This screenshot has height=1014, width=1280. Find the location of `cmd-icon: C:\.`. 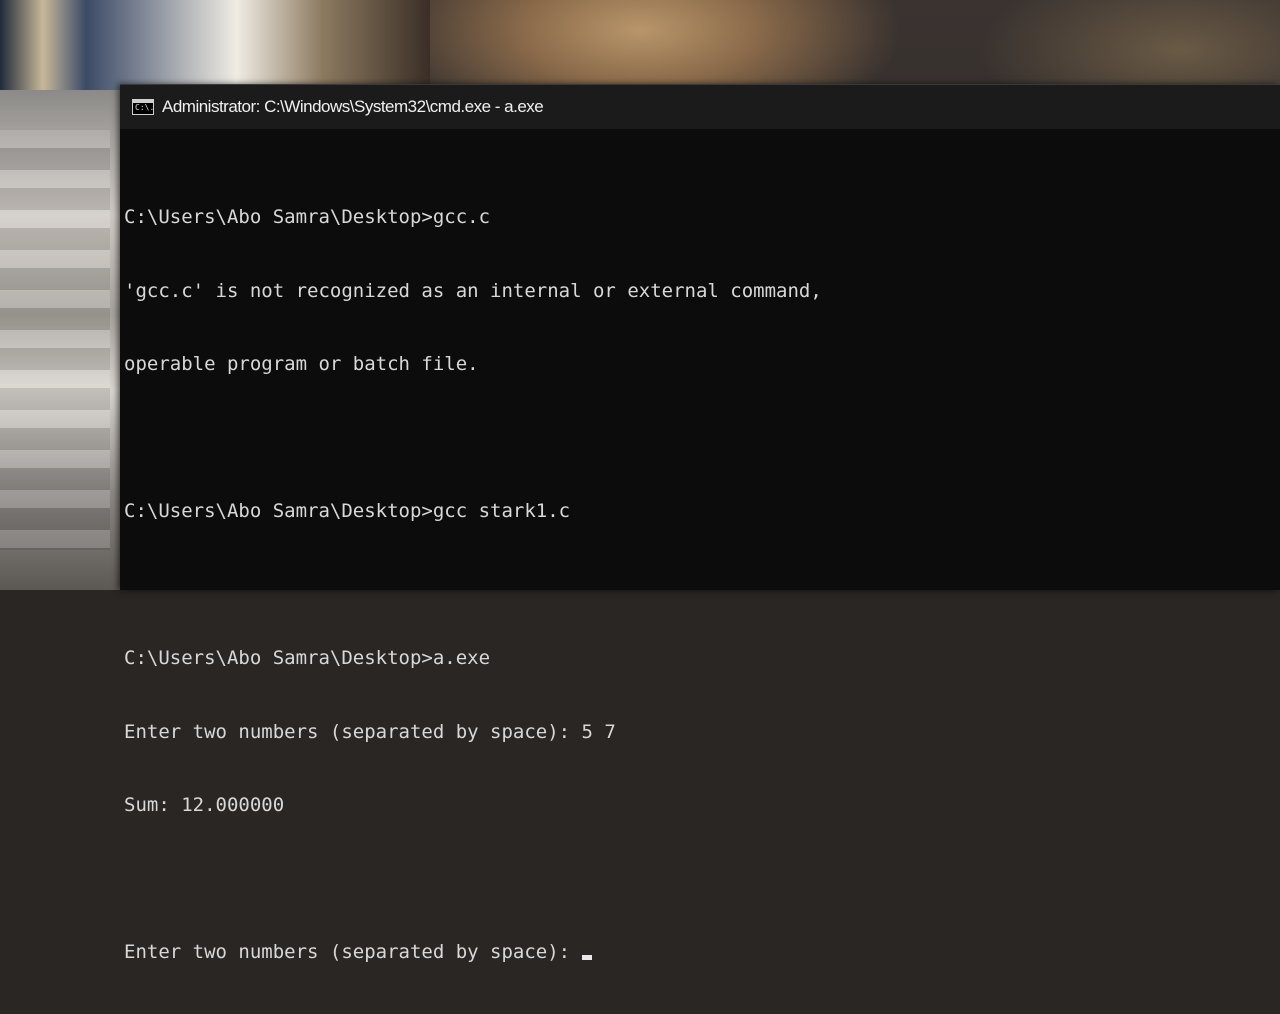

cmd-icon: C:\. is located at coordinates (143, 107).